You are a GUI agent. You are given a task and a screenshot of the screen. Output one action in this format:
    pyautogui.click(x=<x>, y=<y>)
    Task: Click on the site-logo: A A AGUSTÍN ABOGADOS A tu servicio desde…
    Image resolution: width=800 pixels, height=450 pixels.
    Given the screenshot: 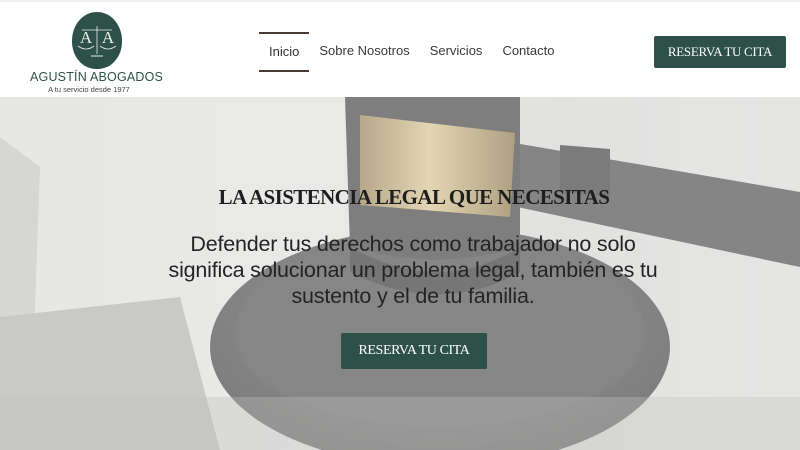 What is the action you would take?
    pyautogui.click(x=97, y=53)
    